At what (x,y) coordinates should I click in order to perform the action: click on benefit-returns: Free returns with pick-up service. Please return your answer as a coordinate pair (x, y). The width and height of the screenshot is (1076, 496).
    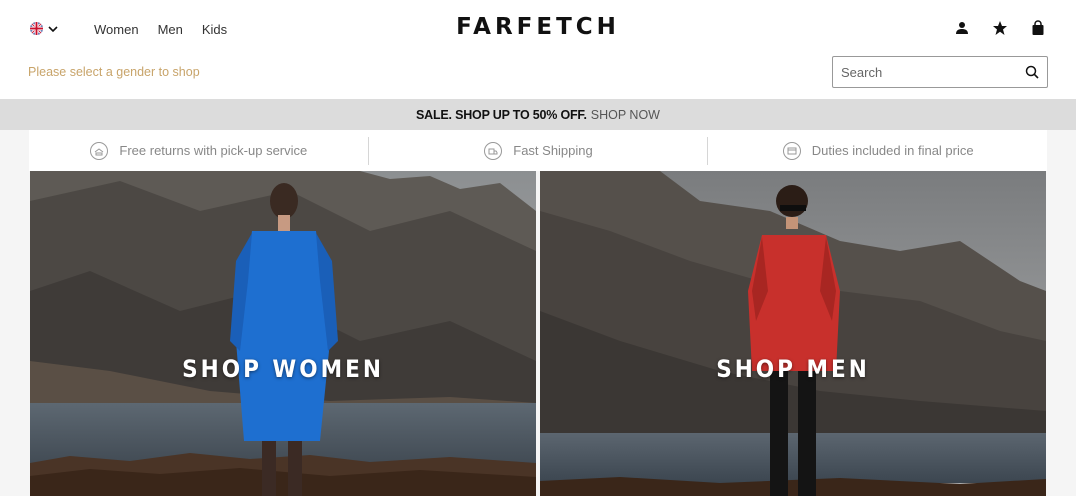
    Looking at the image, I should click on (198, 151).